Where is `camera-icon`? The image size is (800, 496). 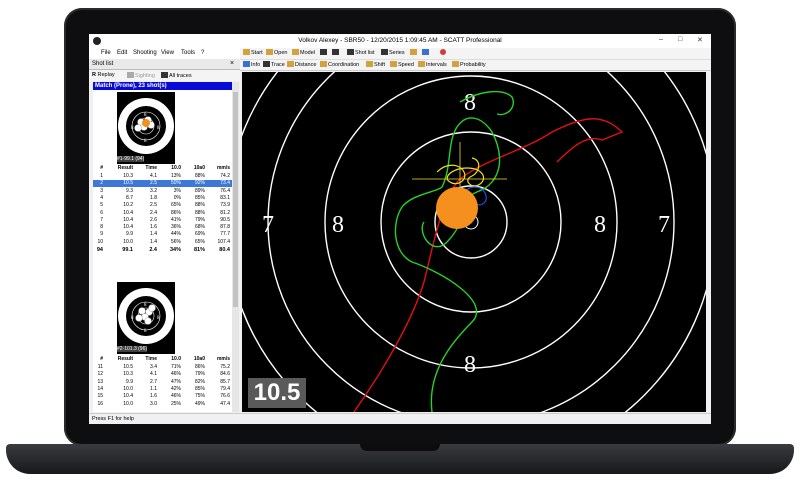
camera-icon is located at coordinates (425, 52).